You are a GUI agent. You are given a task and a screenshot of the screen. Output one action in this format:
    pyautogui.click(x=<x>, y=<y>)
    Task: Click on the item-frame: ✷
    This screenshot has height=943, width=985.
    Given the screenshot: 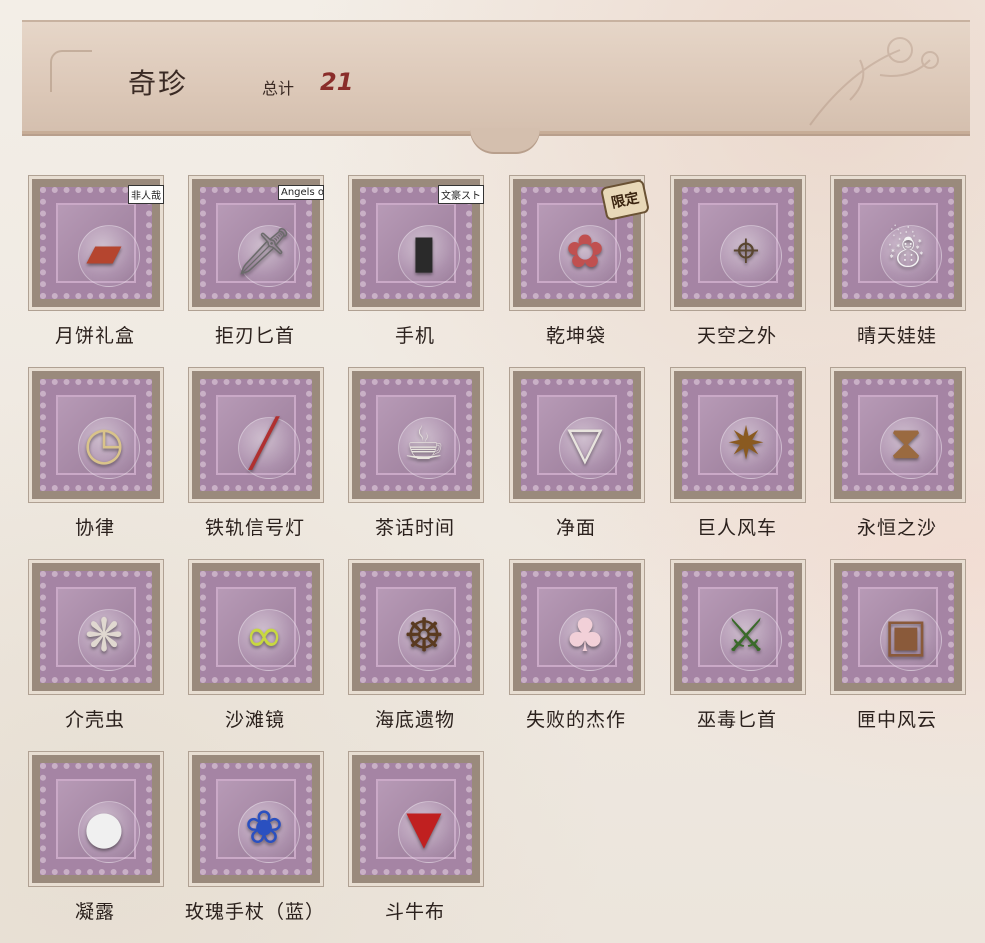 What is the action you would take?
    pyautogui.click(x=738, y=435)
    